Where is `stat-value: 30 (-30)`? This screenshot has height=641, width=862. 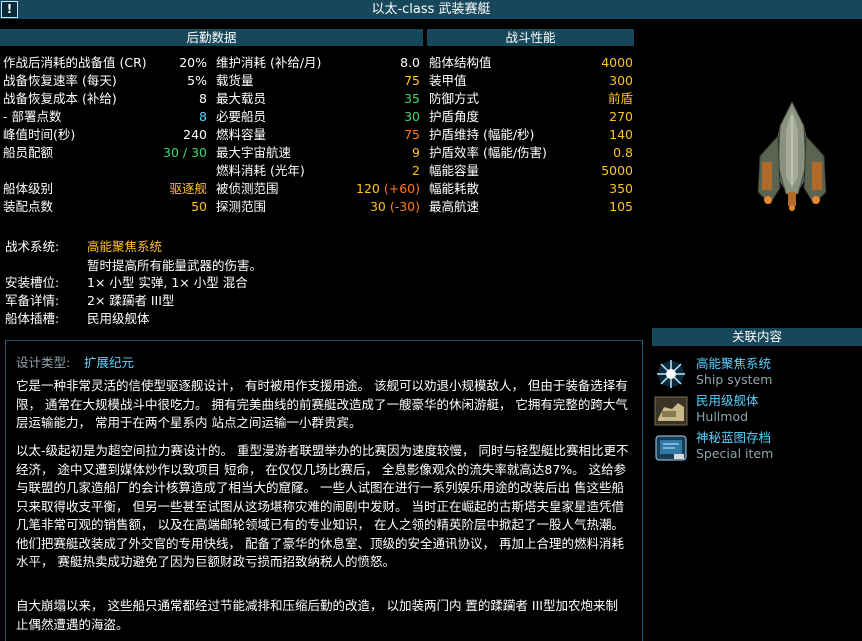 stat-value: 30 (-30) is located at coordinates (395, 207).